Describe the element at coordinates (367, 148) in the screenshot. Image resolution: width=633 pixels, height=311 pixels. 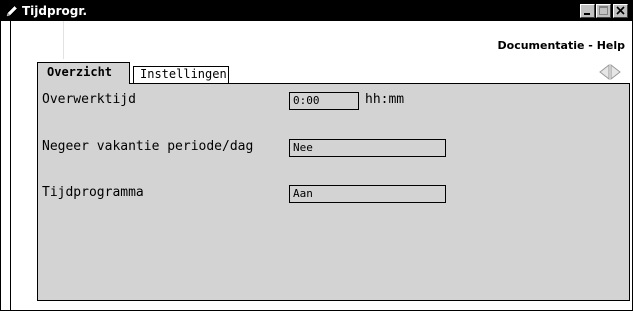
I see `negeer-vakantie-field: Nee` at that location.